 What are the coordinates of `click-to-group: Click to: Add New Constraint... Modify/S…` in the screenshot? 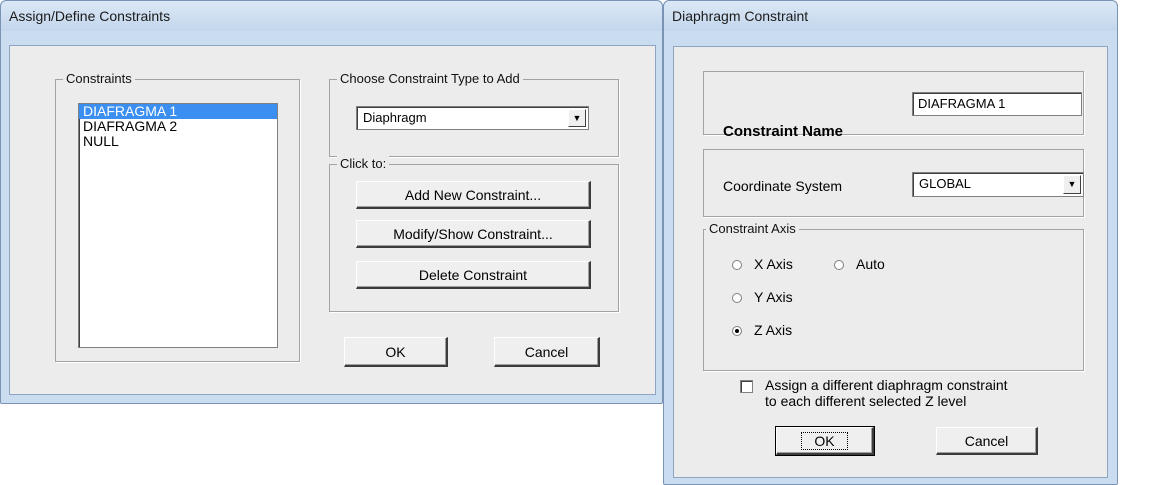 It's located at (474, 234).